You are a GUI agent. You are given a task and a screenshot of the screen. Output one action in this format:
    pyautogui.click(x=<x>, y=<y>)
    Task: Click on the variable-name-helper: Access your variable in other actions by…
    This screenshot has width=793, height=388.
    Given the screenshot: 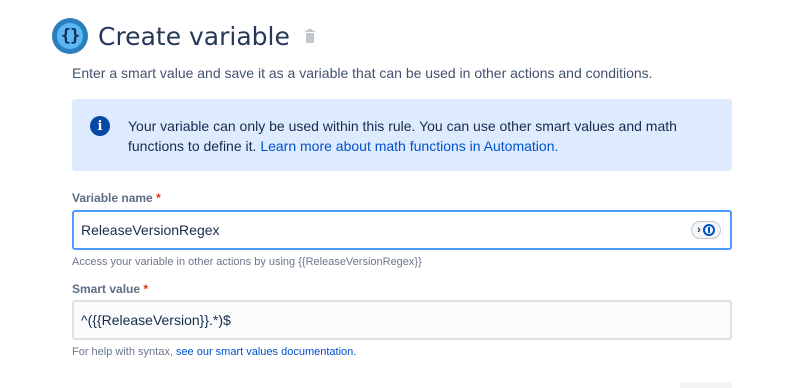 What is the action you would take?
    pyautogui.click(x=247, y=262)
    